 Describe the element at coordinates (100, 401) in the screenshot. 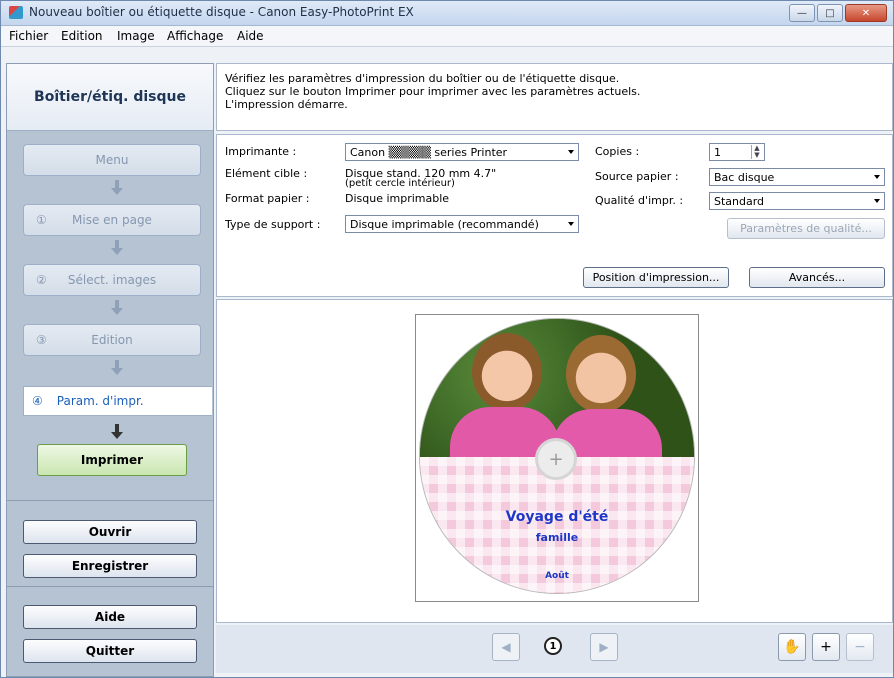

I see `step-label: Param. d'impr.` at that location.